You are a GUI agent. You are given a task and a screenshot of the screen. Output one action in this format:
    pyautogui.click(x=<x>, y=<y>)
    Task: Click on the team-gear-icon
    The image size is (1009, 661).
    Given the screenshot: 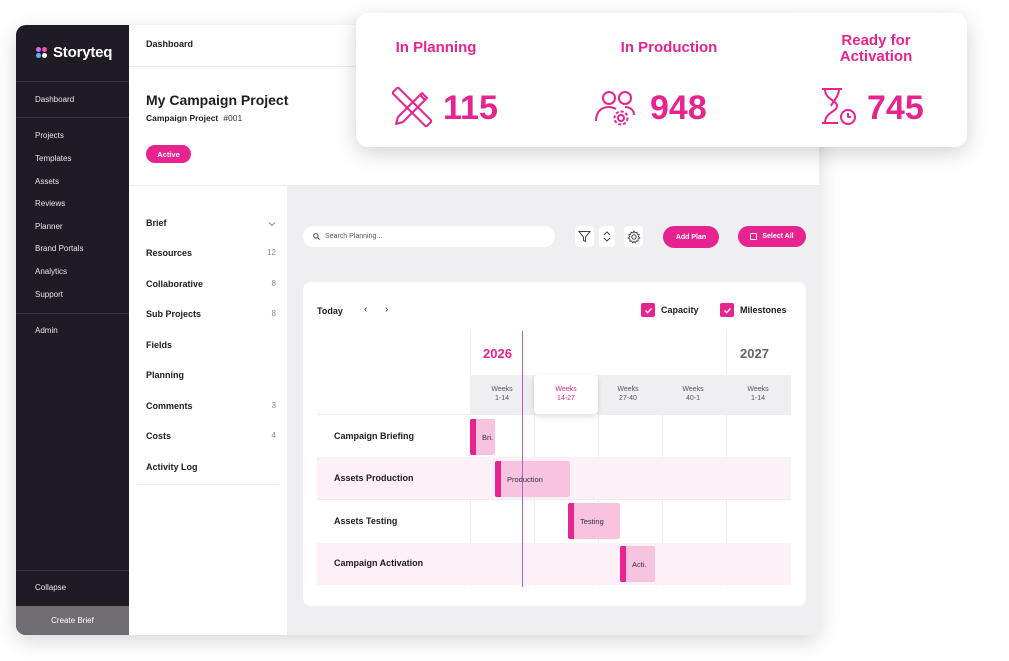 What is the action you would take?
    pyautogui.click(x=615, y=108)
    